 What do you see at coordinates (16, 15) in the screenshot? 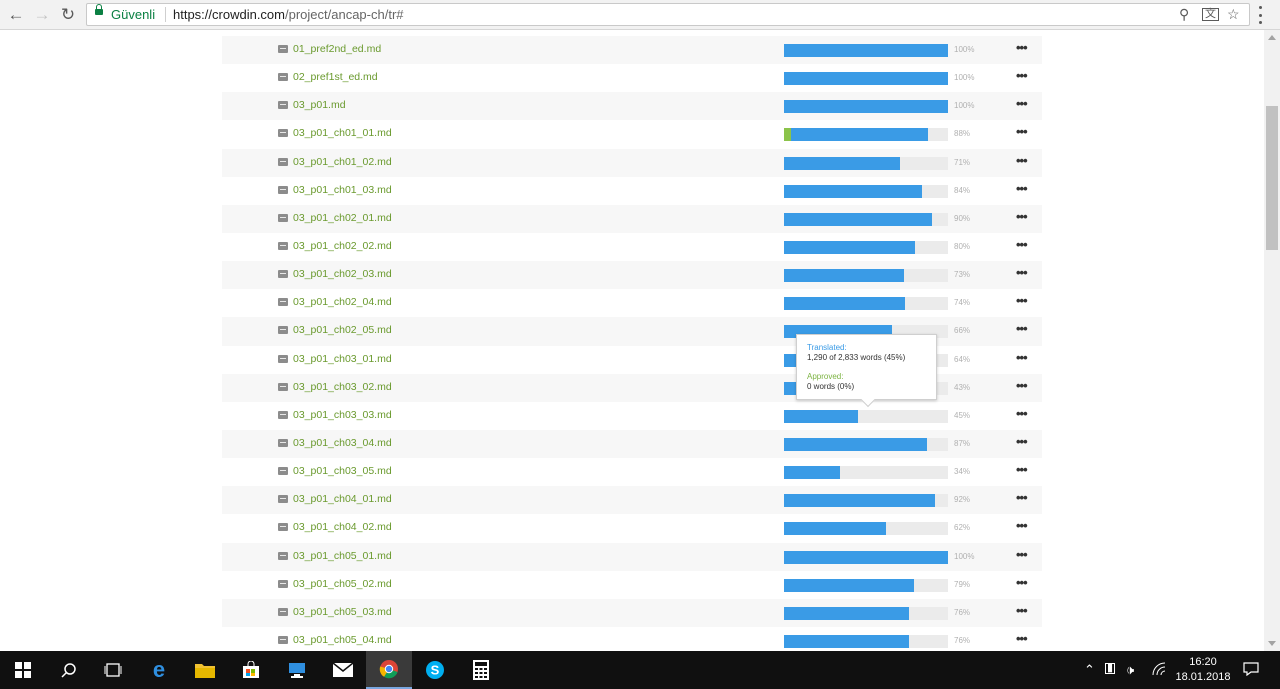
I see `back-arrow-icon: ←` at bounding box center [16, 15].